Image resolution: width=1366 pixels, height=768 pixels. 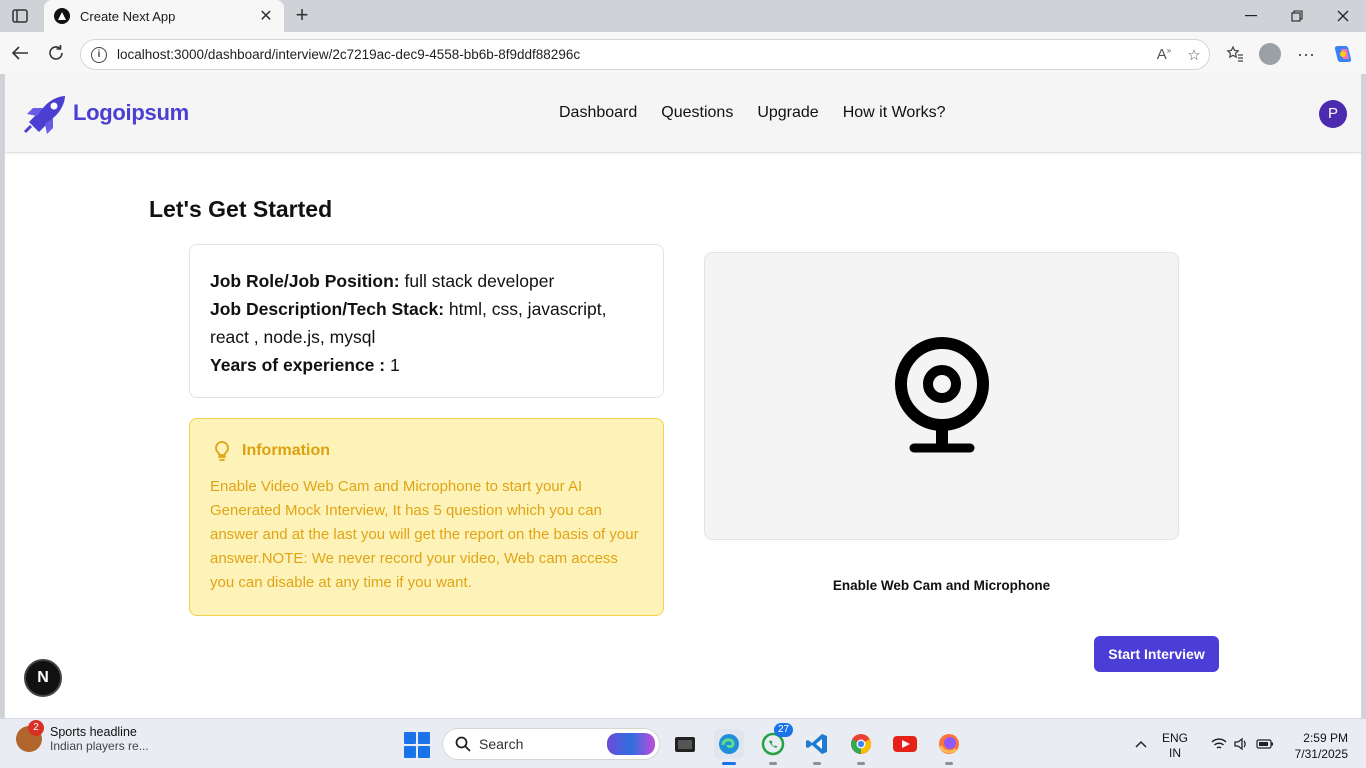 What do you see at coordinates (43, 678) in the screenshot?
I see `nextjs-dev-badge: N` at bounding box center [43, 678].